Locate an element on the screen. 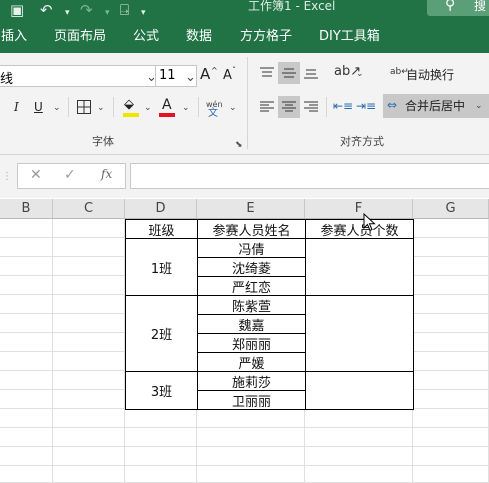  column-header-f: F is located at coordinates (359, 209).